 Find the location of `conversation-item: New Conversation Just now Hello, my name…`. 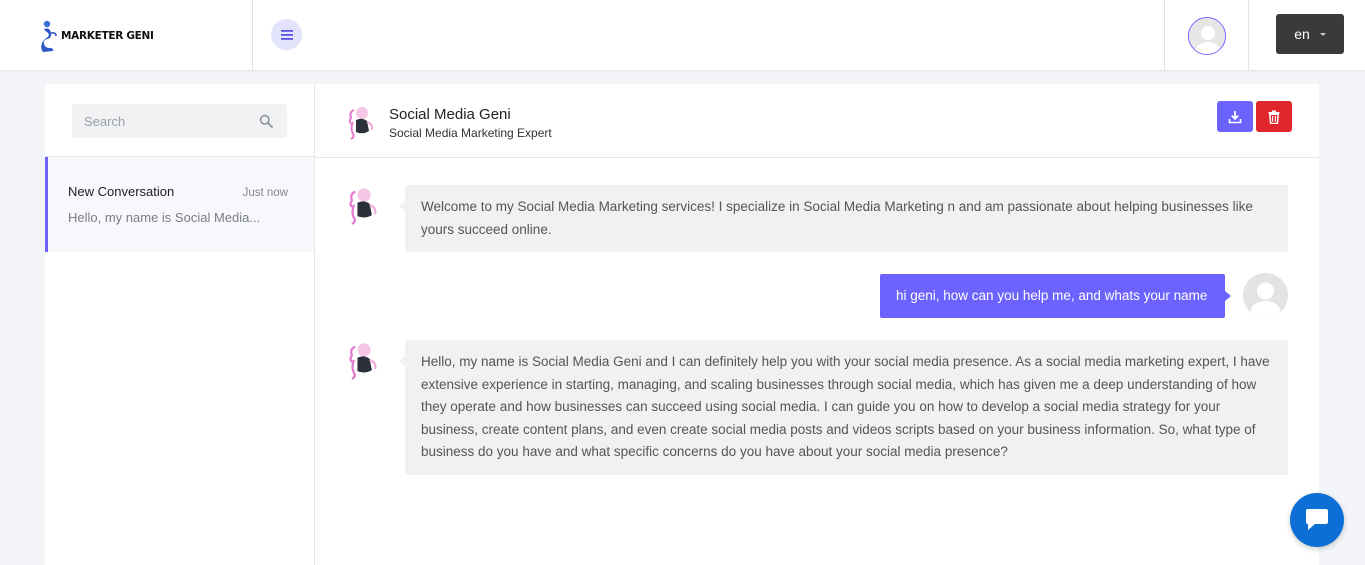

conversation-item: New Conversation Just now Hello, my name… is located at coordinates (179, 204).